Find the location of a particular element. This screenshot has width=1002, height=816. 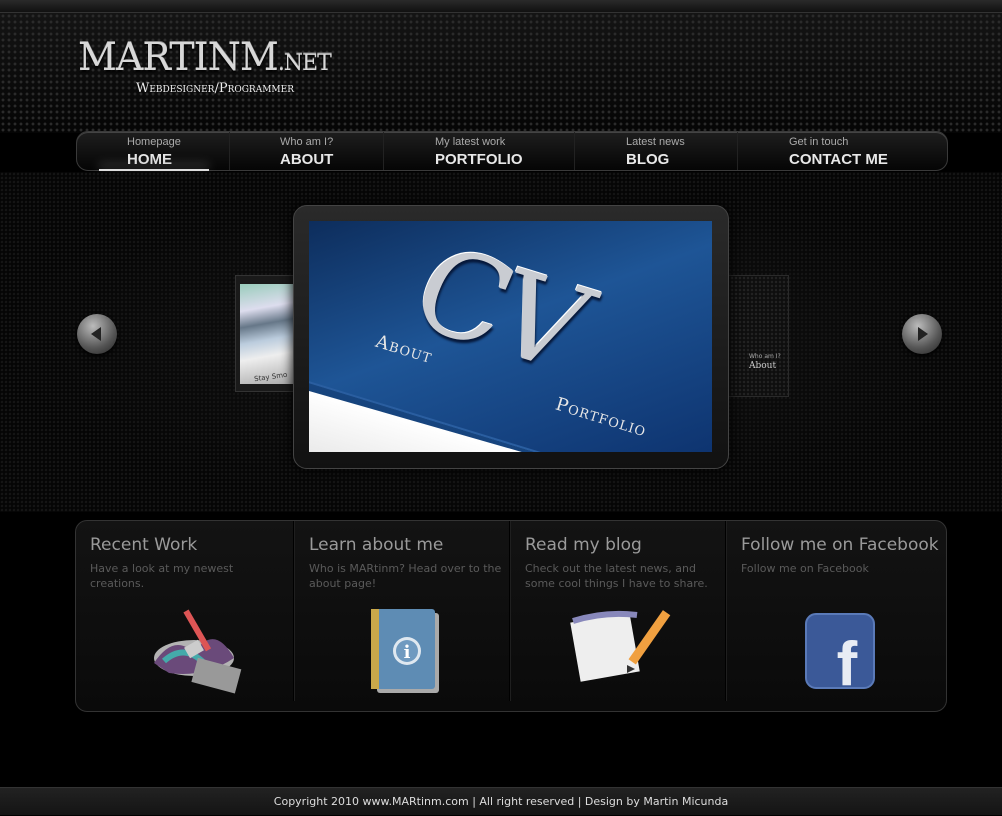

box-title: Follow me on Facebook is located at coordinates (840, 545).